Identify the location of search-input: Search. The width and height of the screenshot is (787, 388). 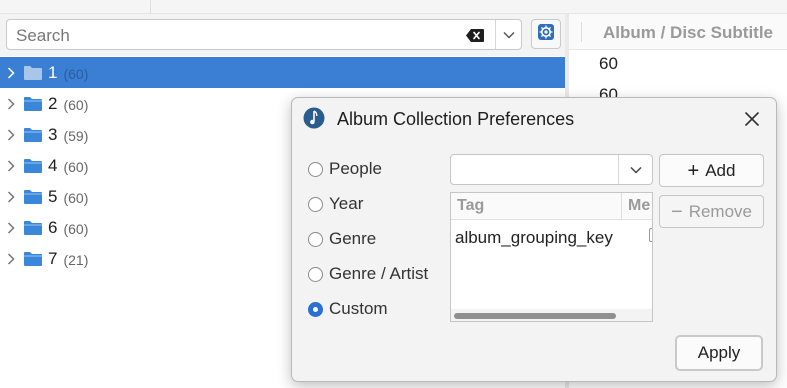
(43, 36).